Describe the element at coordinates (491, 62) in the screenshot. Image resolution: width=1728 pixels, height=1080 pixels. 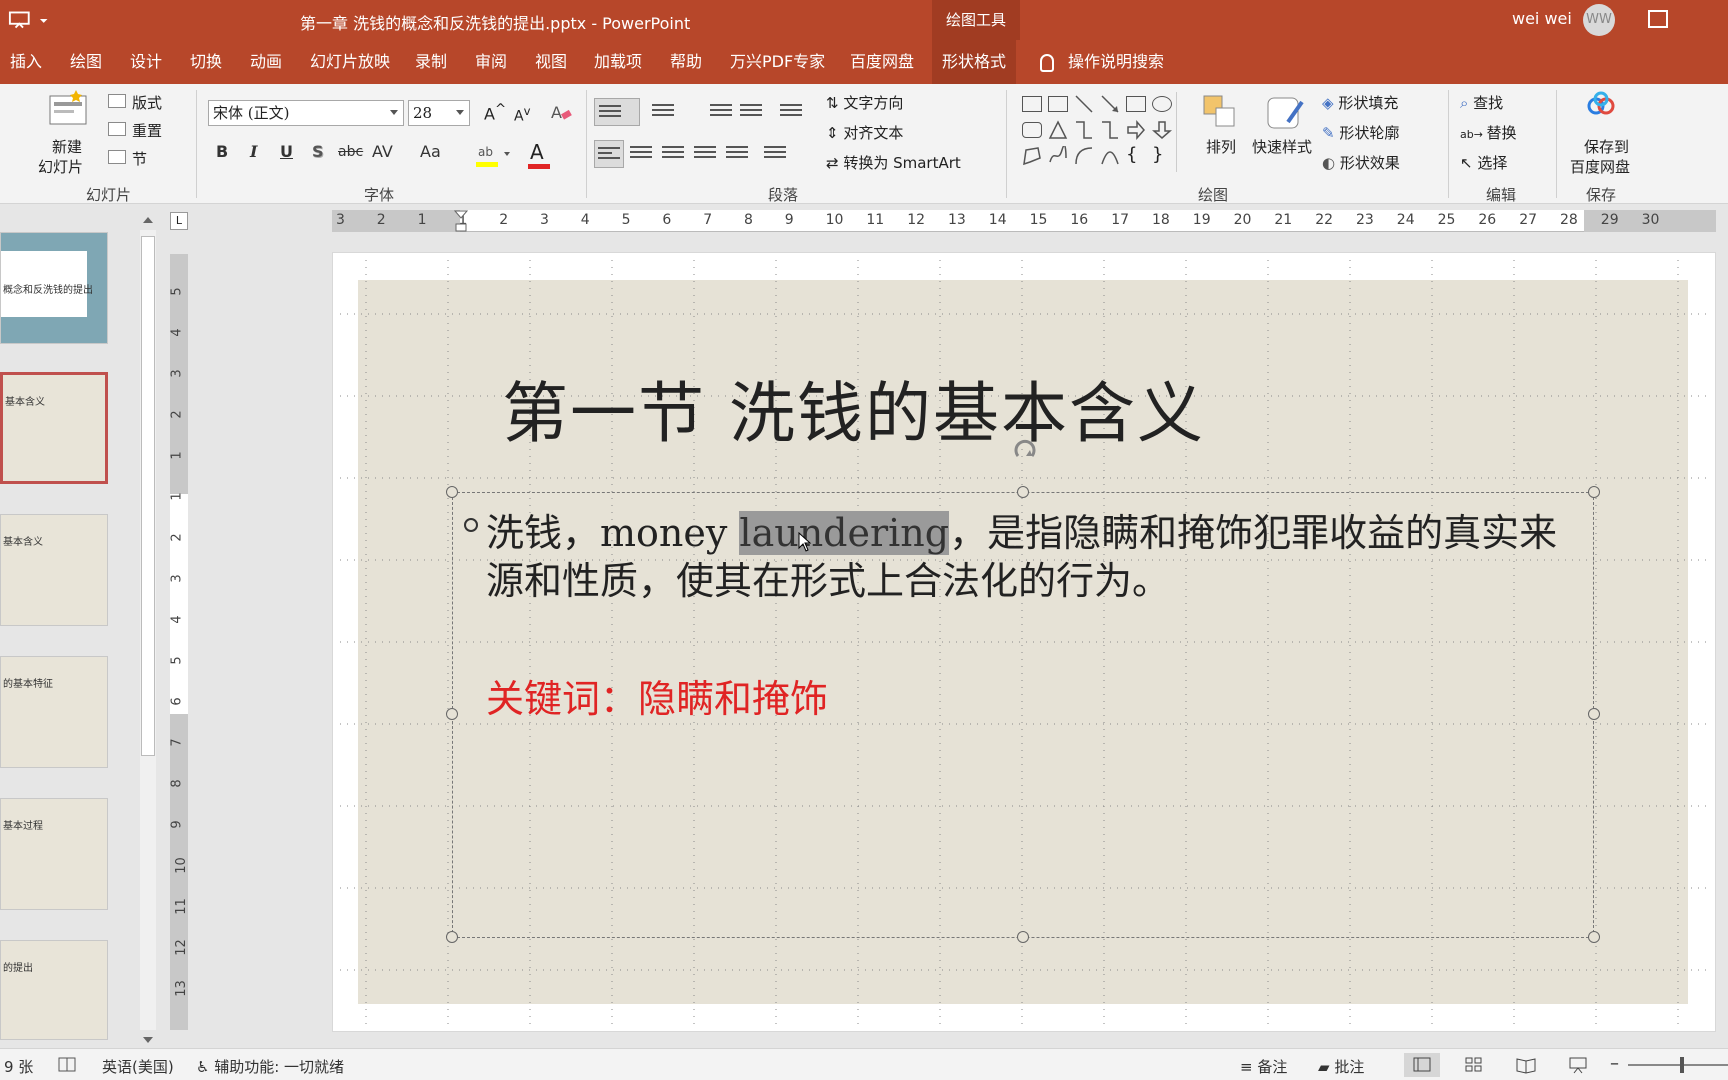
I see `tab-review: 审阅` at that location.